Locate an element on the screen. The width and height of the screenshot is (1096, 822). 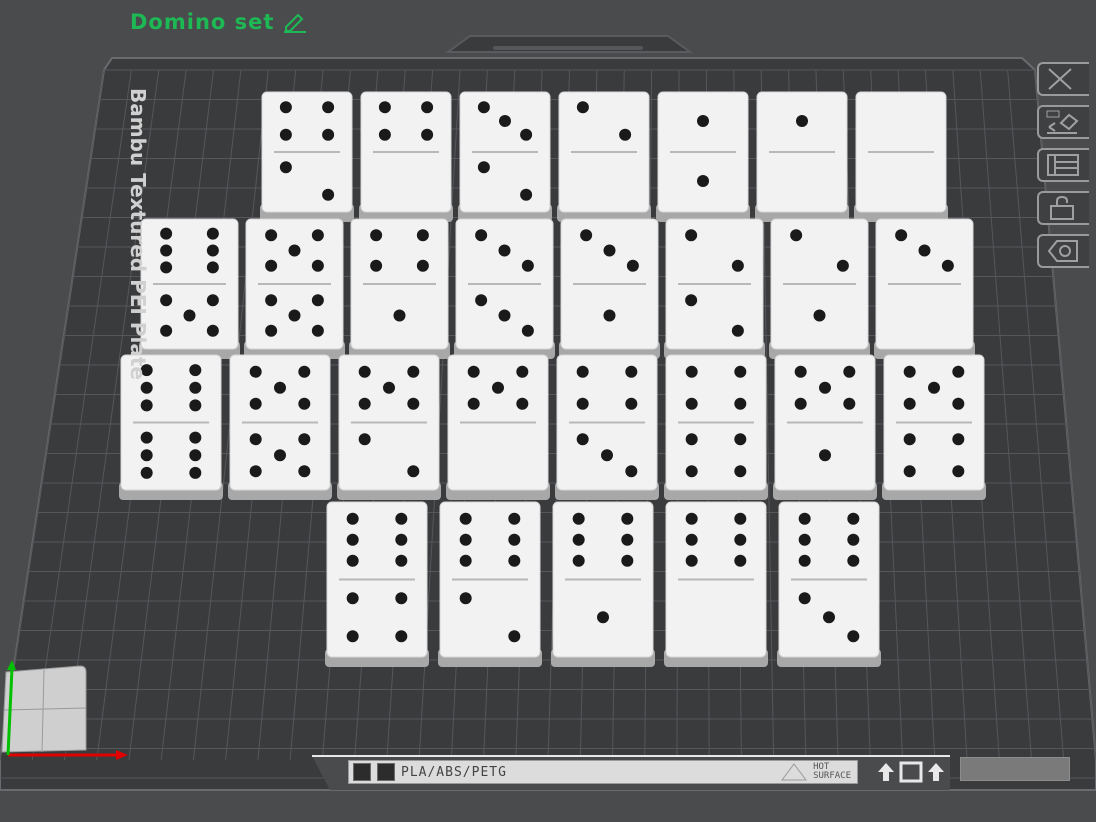
arrange-icon is located at coordinates (1063, 165).